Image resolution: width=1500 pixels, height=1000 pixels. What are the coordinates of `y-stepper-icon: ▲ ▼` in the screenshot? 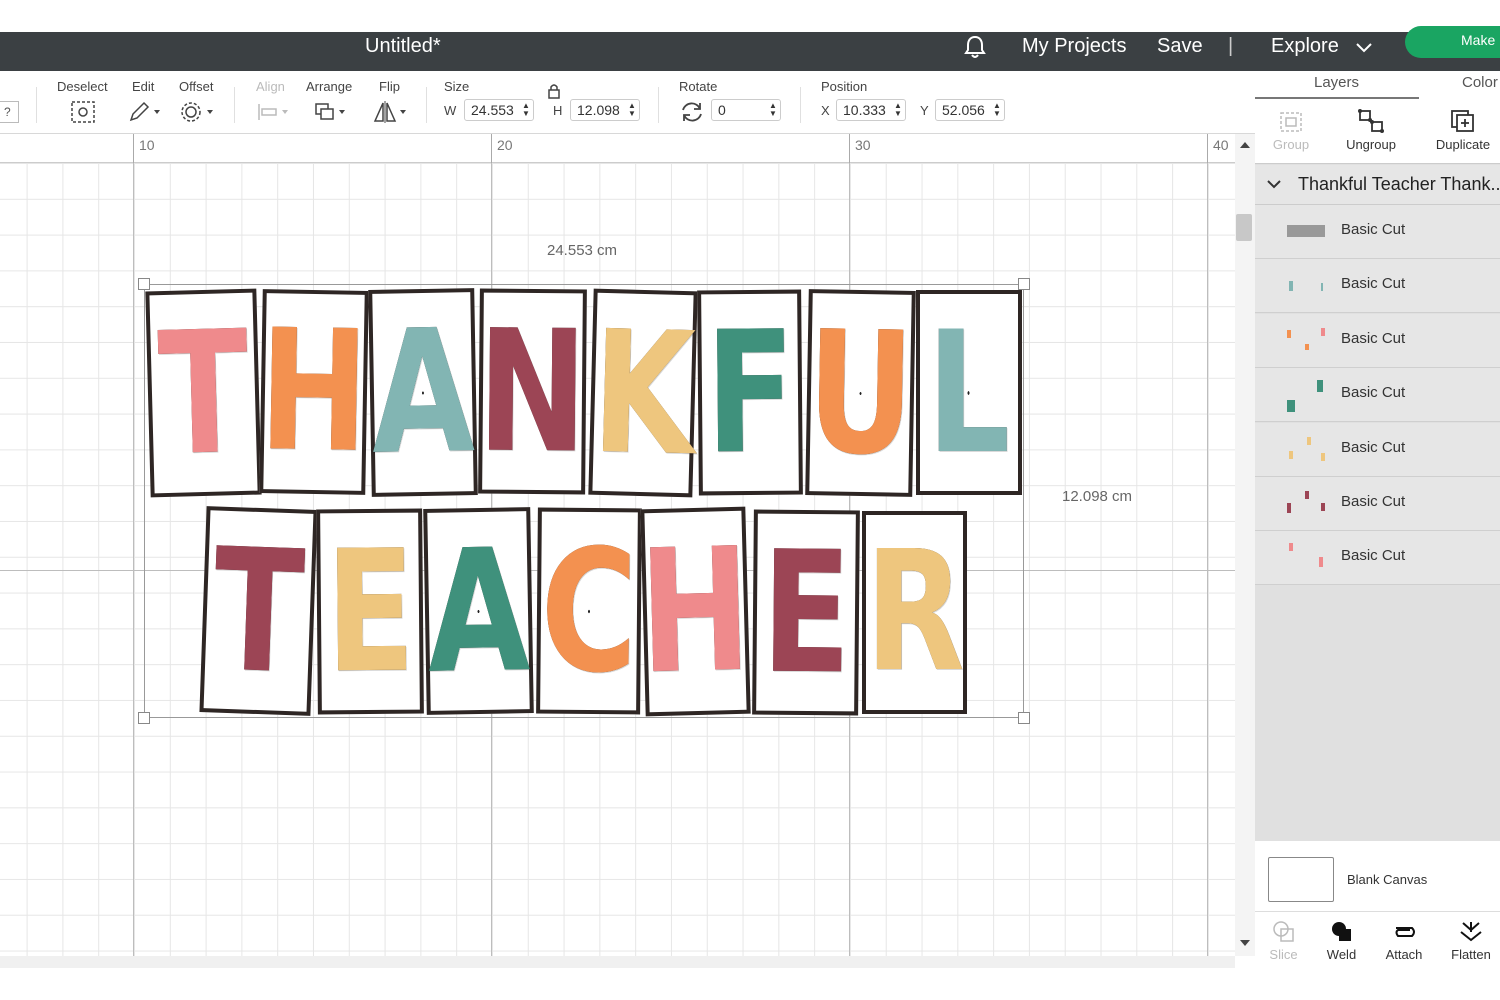 It's located at (997, 110).